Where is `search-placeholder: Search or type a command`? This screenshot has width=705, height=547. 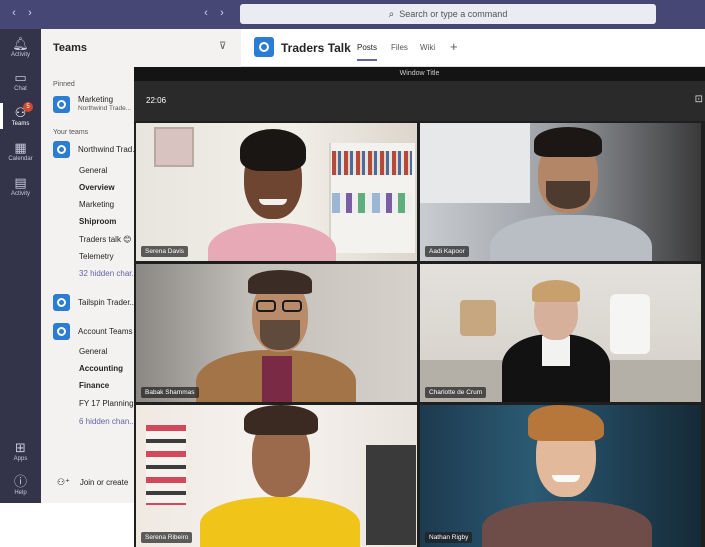 search-placeholder: Search or type a command is located at coordinates (453, 14).